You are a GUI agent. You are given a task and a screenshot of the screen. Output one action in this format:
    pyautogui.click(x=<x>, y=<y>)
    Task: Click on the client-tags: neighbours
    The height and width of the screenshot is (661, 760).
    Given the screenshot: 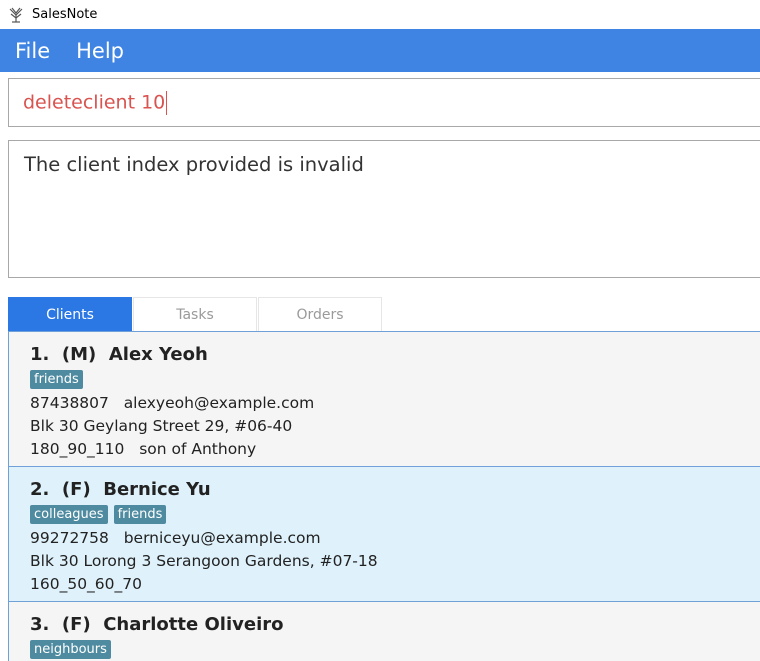 What is the action you would take?
    pyautogui.click(x=395, y=649)
    